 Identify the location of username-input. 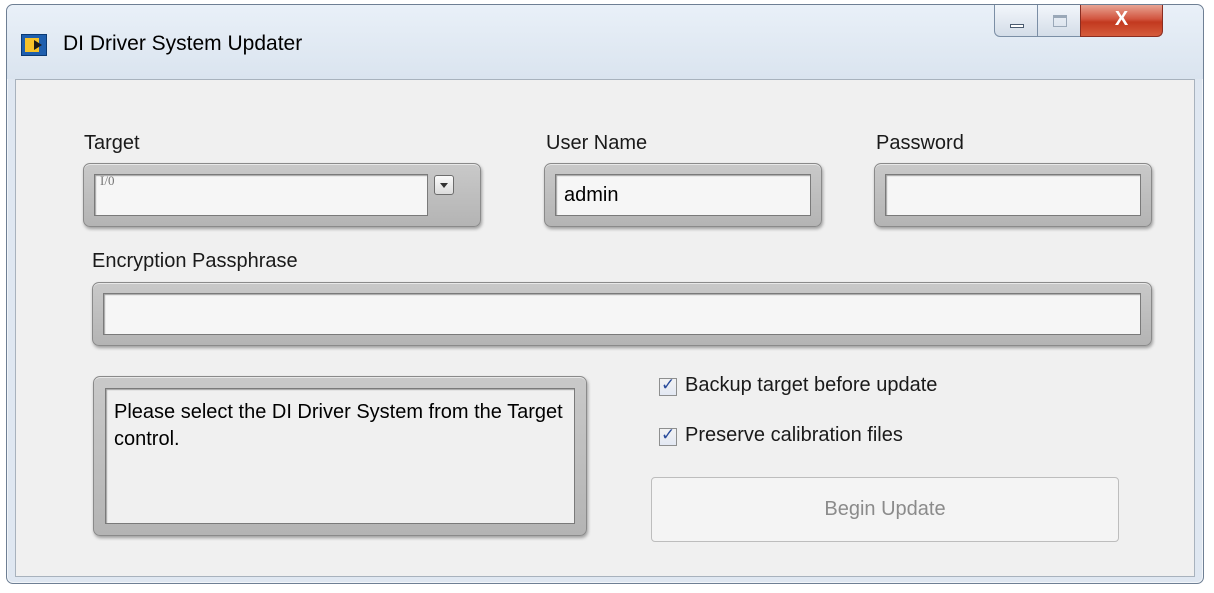
(683, 195).